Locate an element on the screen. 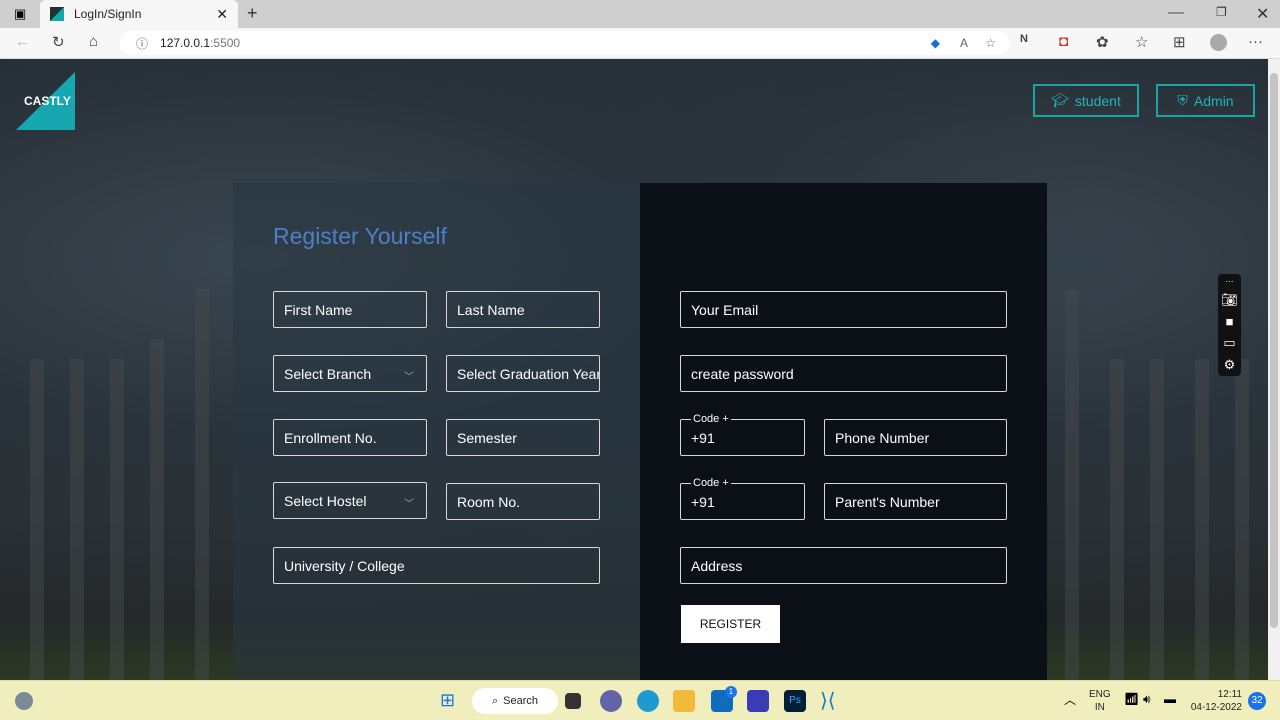 Image resolution: width=1280 pixels, height=720 pixels. taskbar-search: ⌕ Search is located at coordinates (515, 701).